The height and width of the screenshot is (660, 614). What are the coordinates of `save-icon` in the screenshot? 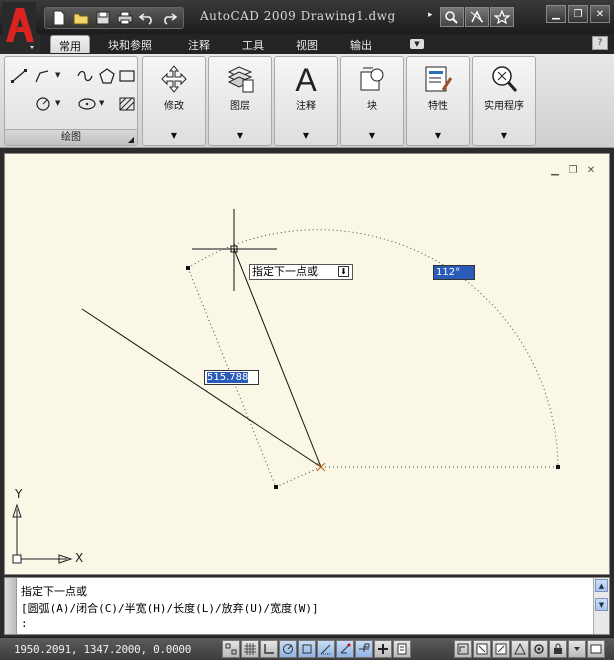 It's located at (103, 18).